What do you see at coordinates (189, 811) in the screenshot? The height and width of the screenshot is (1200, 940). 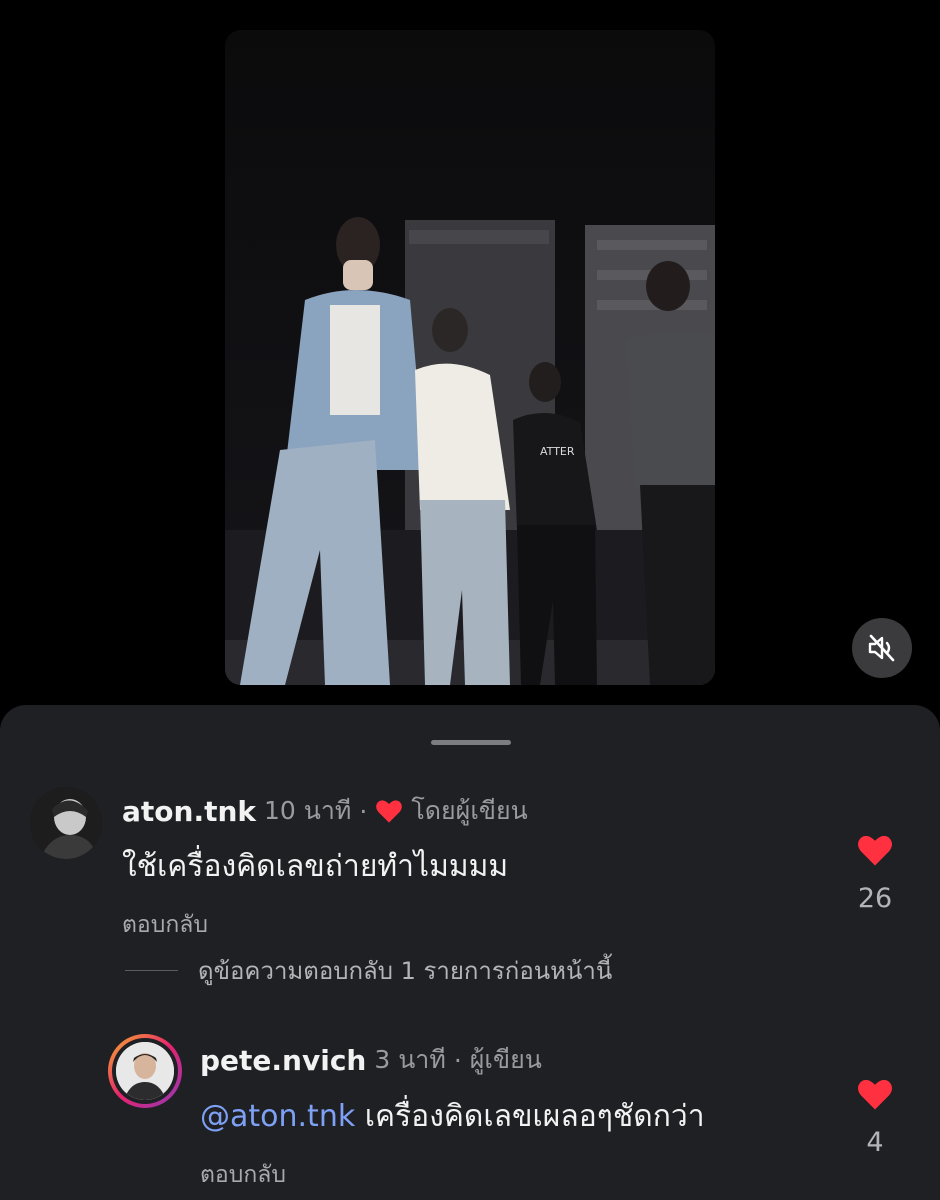 I see `comment-username: aton.tnk` at bounding box center [189, 811].